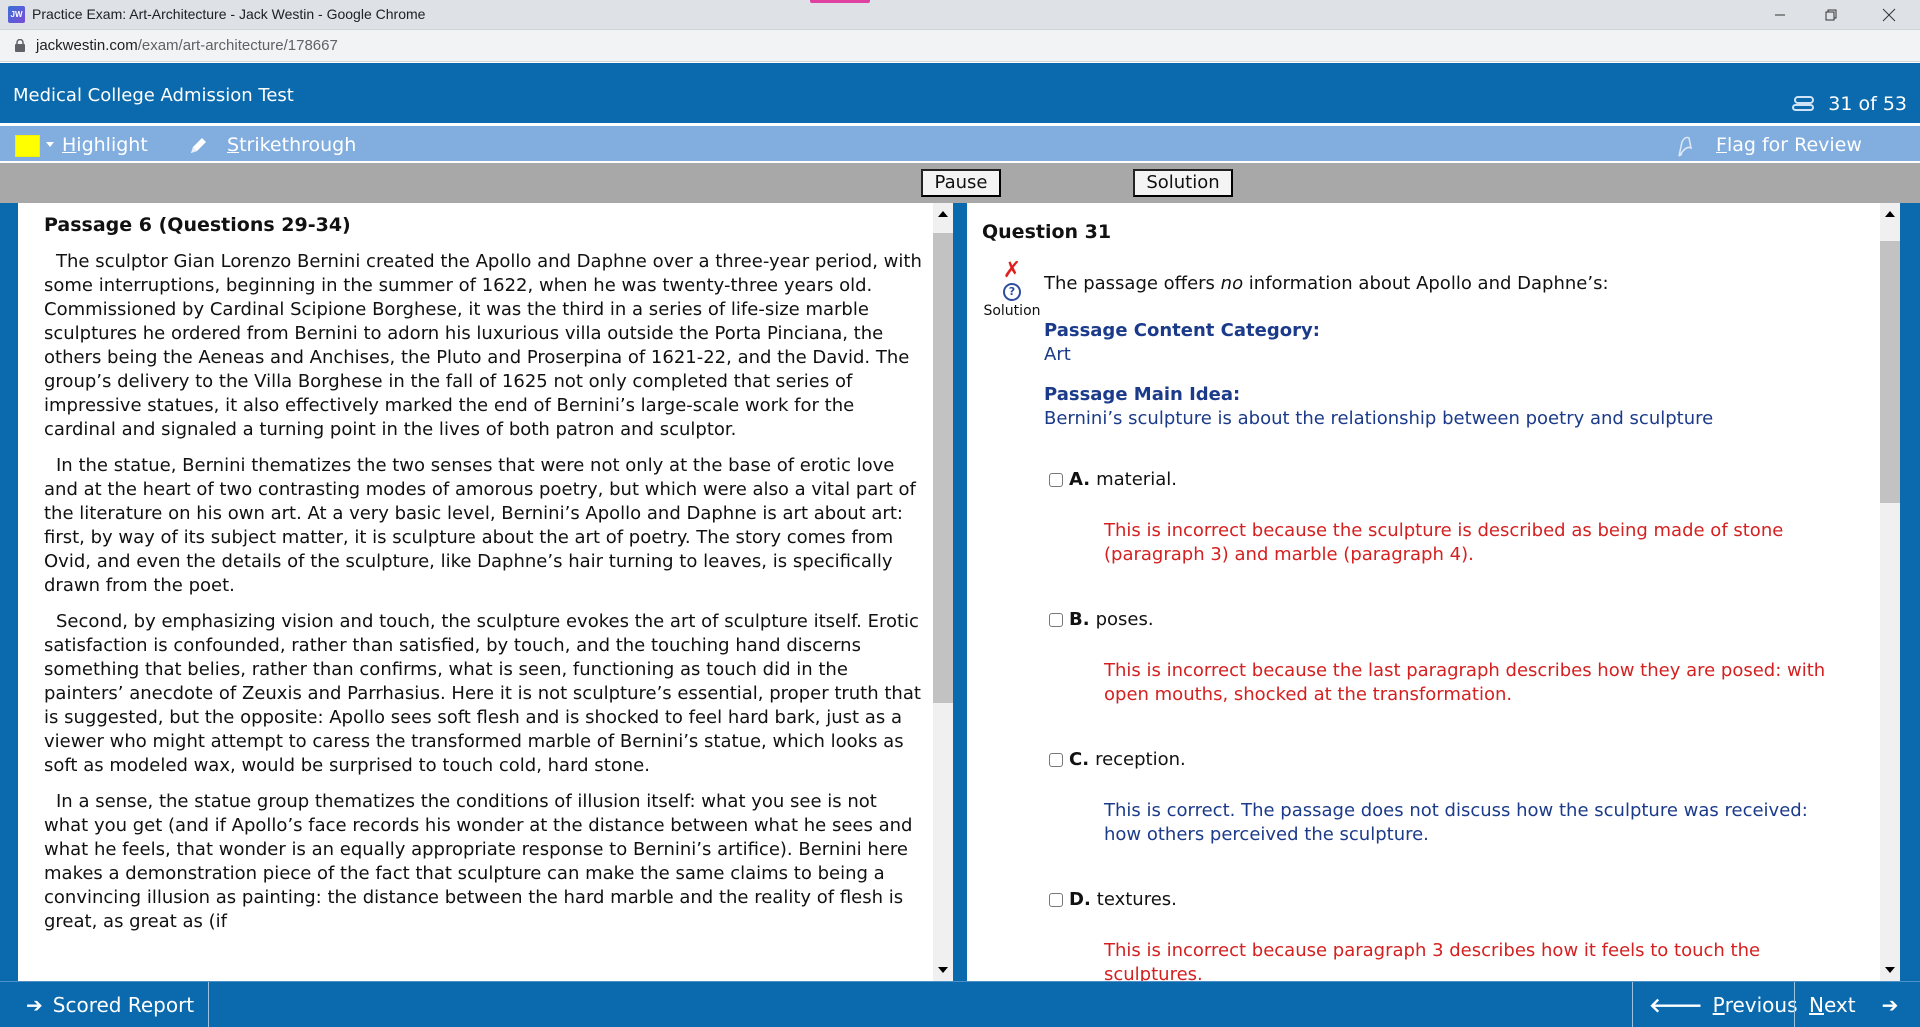 The width and height of the screenshot is (1920, 1027). I want to click on highlight-color-dropdown-icon, so click(50, 144).